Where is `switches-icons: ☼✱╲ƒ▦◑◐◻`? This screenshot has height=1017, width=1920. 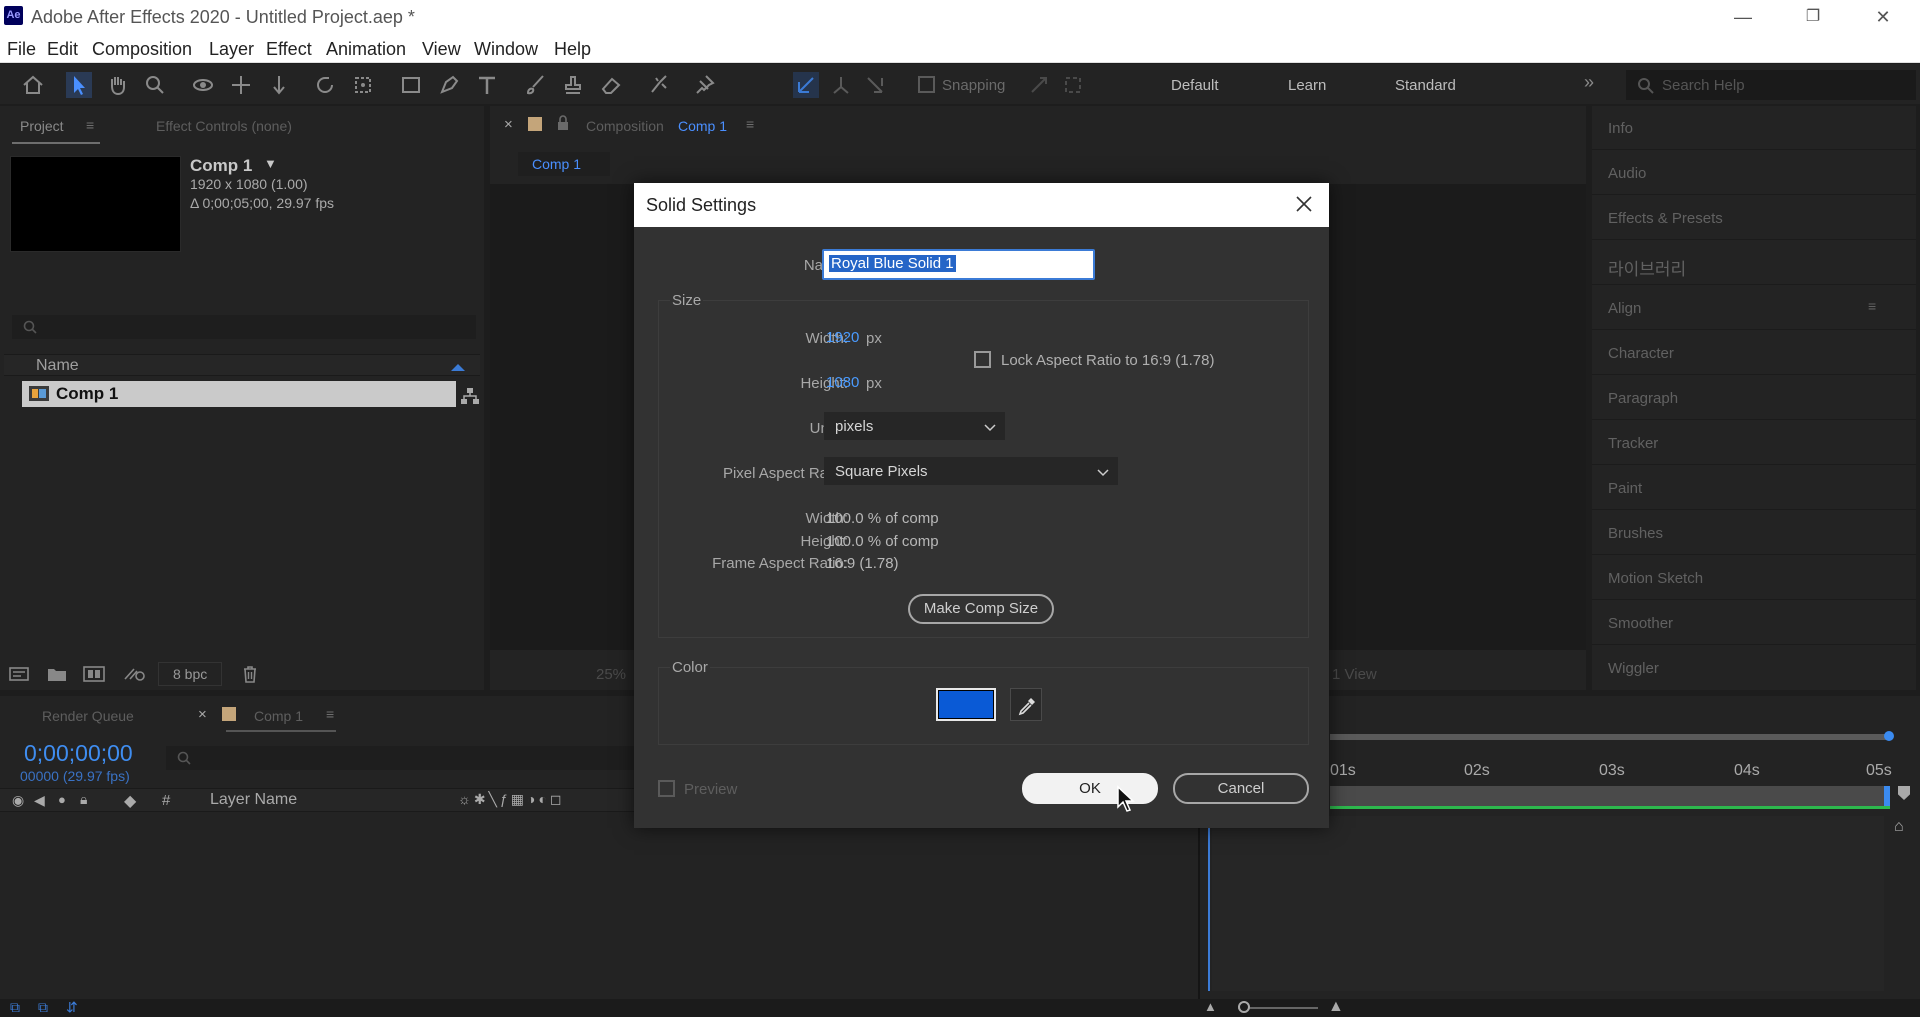 switches-icons: ☼✱╲ƒ▦◑◐◻ is located at coordinates (511, 799).